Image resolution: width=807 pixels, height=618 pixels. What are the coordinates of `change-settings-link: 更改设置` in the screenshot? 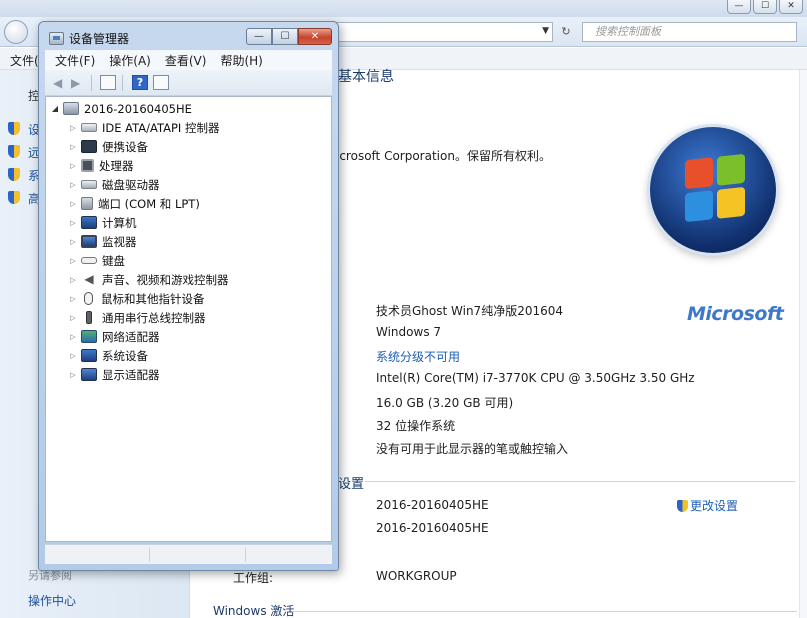 It's located at (707, 505).